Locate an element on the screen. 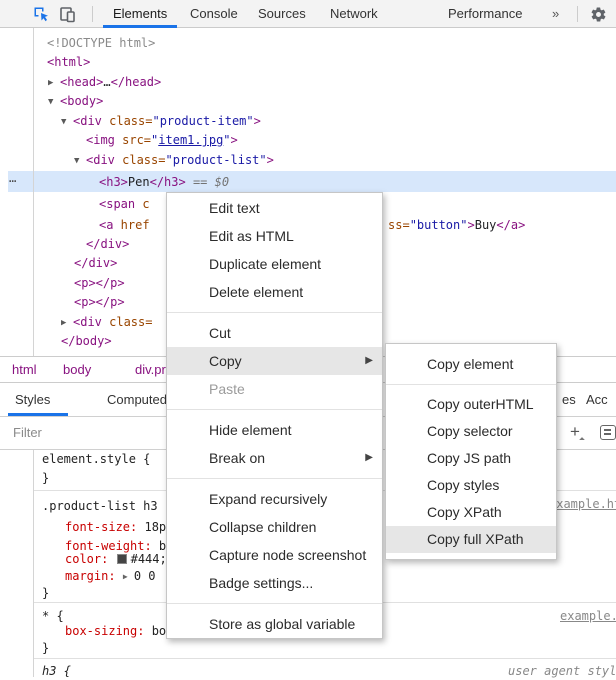 This screenshot has height=680, width=616. context-menu-item-label: Break on is located at coordinates (237, 458).